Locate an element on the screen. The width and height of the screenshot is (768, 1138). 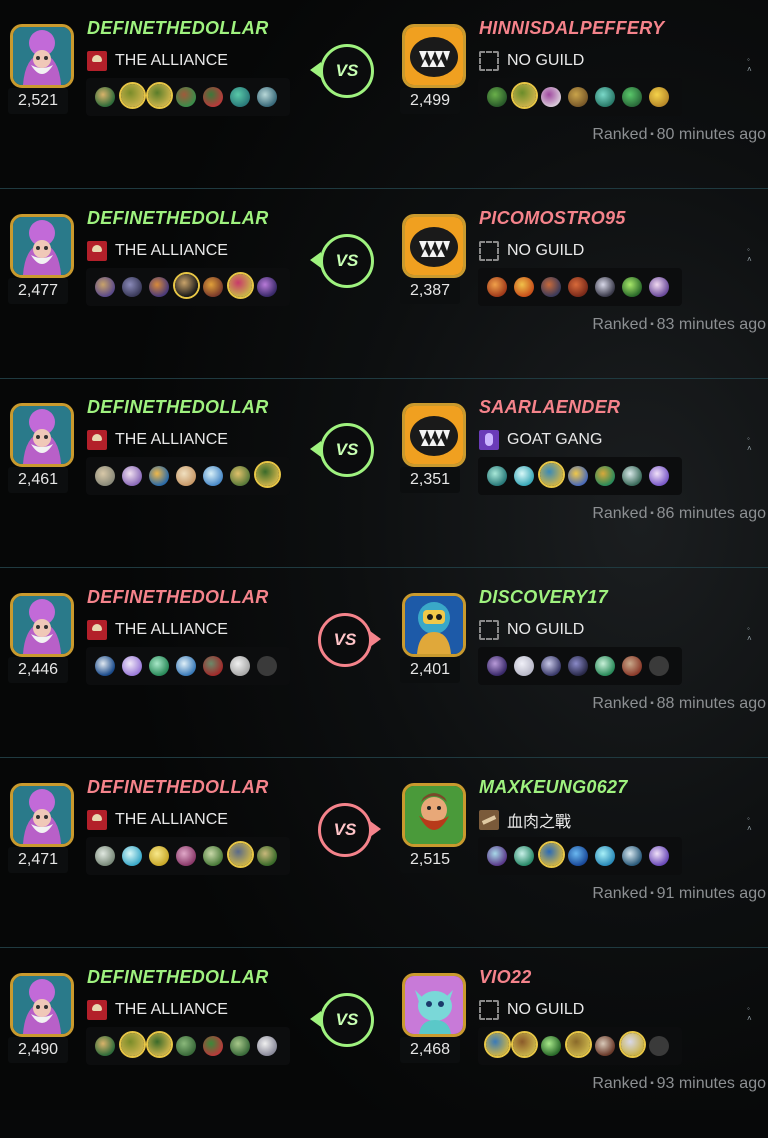
right-player-name: MAXKEUNG0627 is located at coordinates (553, 787).